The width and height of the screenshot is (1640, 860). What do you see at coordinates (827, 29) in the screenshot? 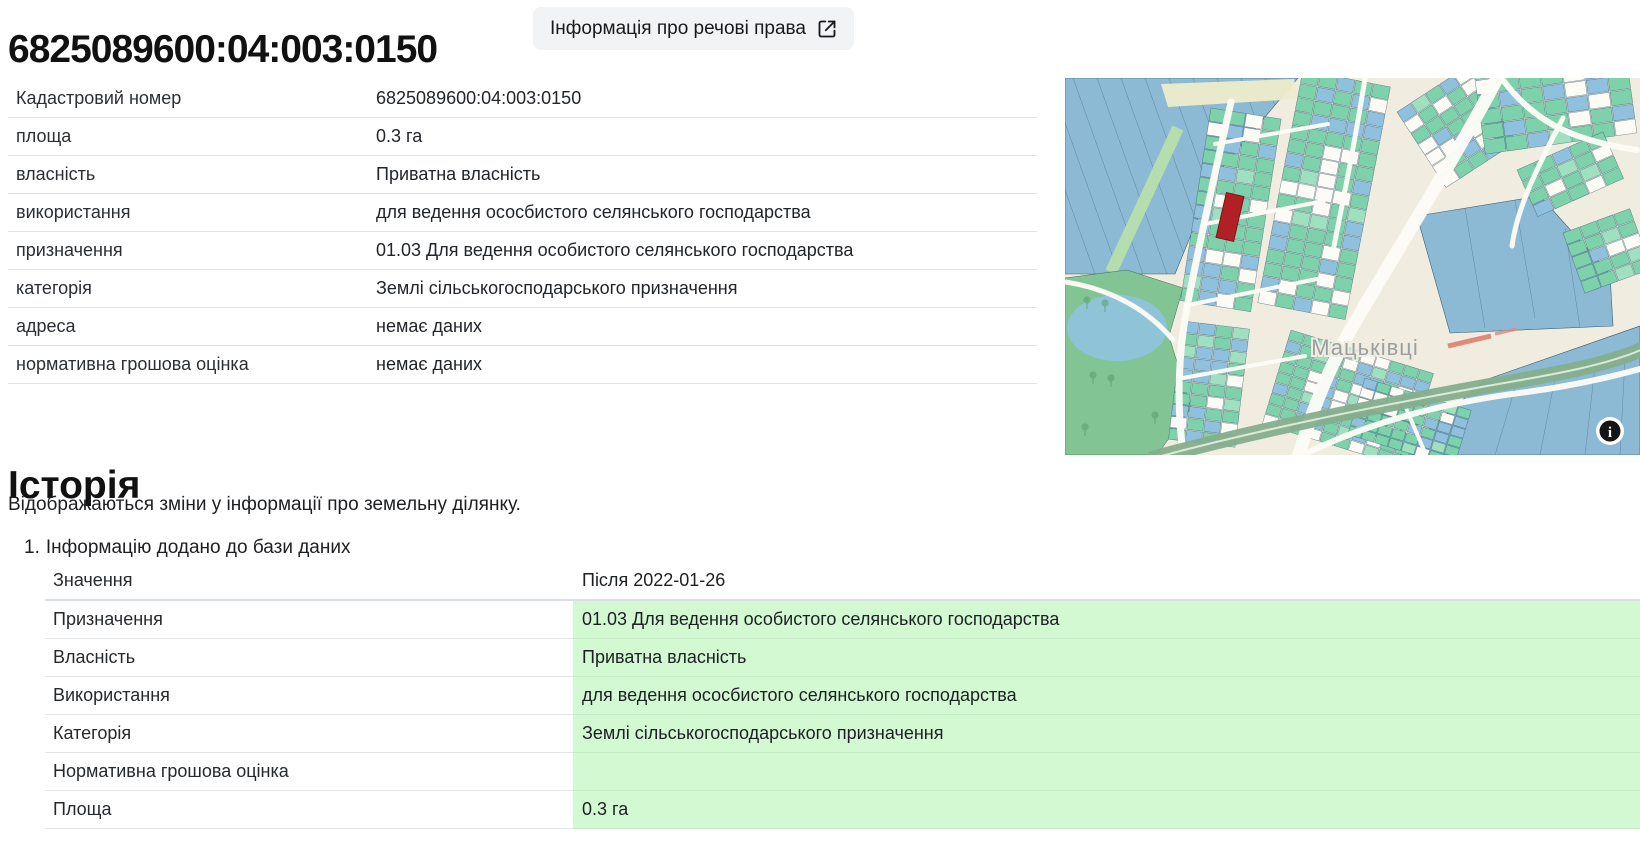
I see `external-link-icon` at bounding box center [827, 29].